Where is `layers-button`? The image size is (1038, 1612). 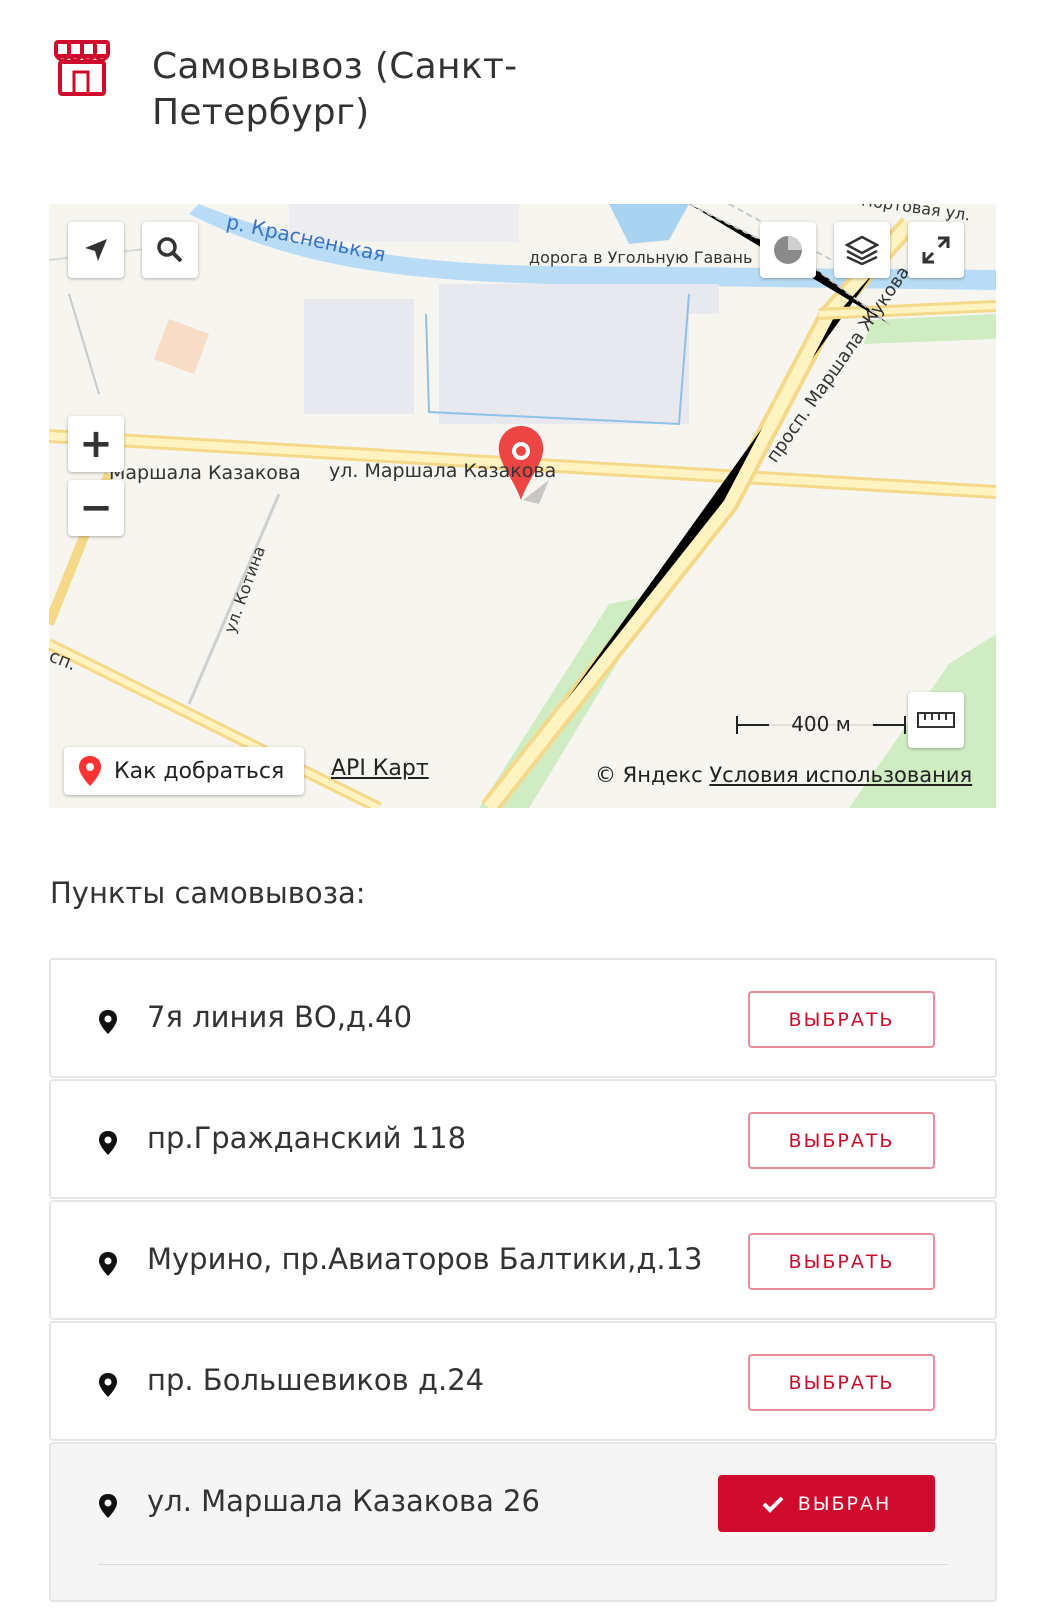 layers-button is located at coordinates (862, 250).